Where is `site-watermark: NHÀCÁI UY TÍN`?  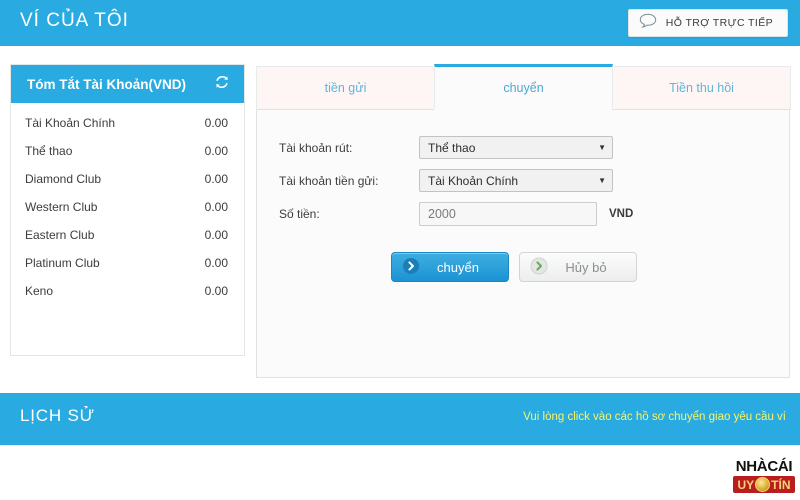
site-watermark: NHÀCÁI UY TÍN is located at coordinates (764, 476).